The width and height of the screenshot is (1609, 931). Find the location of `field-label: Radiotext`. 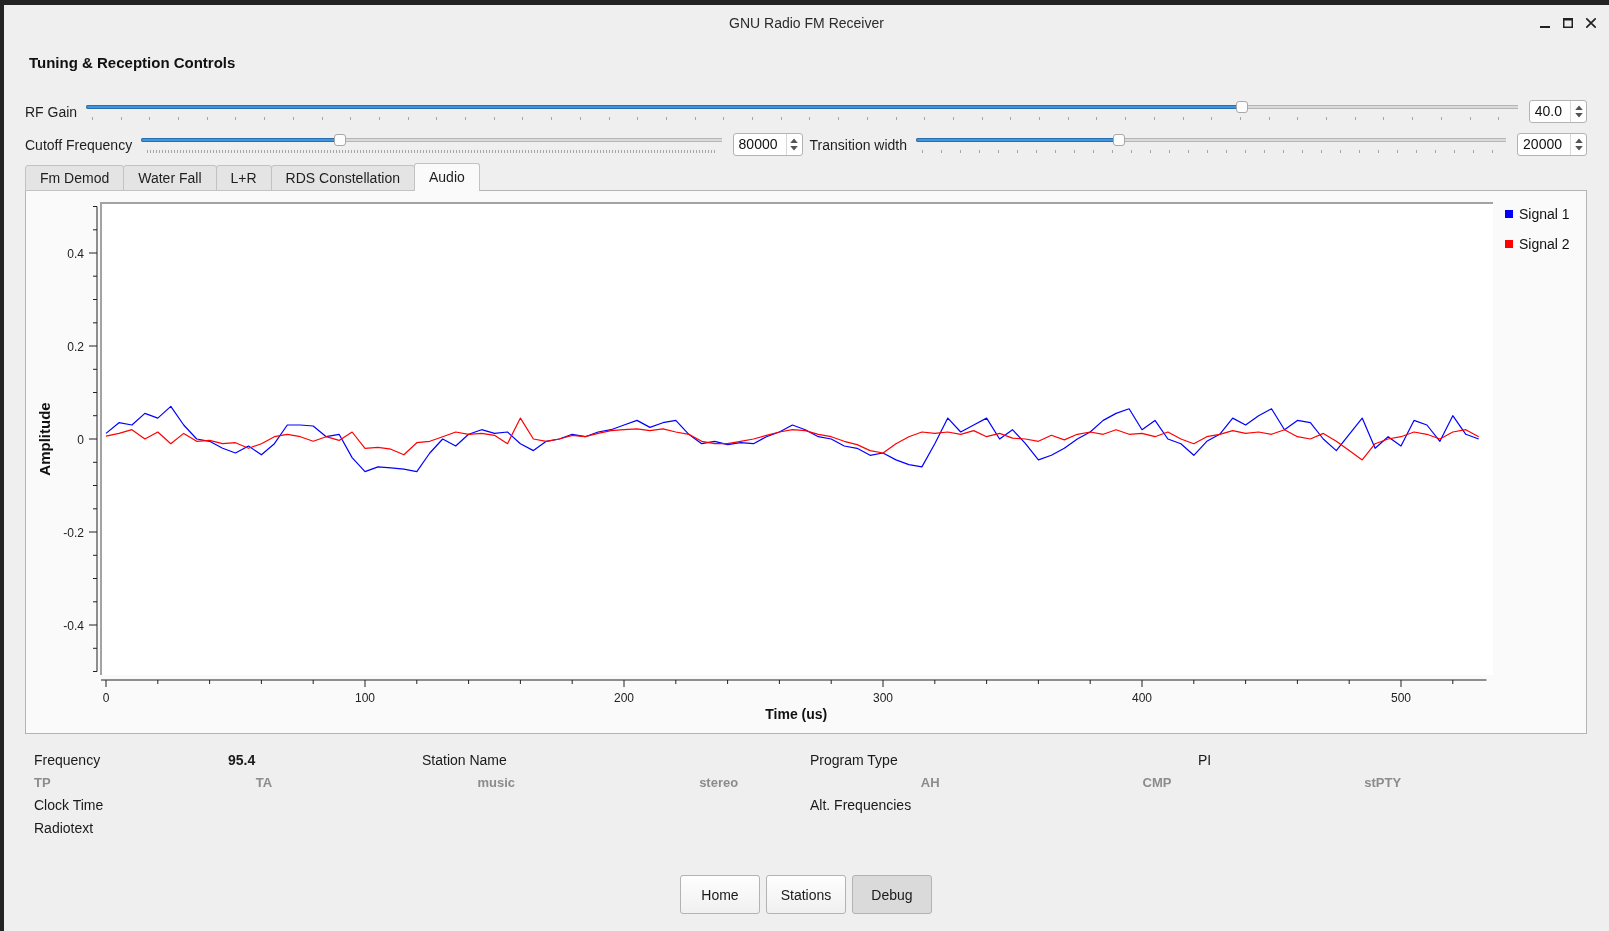

field-label: Radiotext is located at coordinates (64, 828).